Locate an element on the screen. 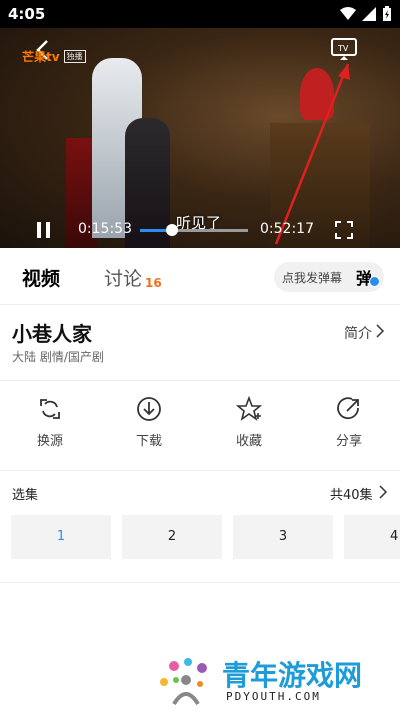 This screenshot has width=400, height=712. intro-link: 简介 is located at coordinates (358, 333).